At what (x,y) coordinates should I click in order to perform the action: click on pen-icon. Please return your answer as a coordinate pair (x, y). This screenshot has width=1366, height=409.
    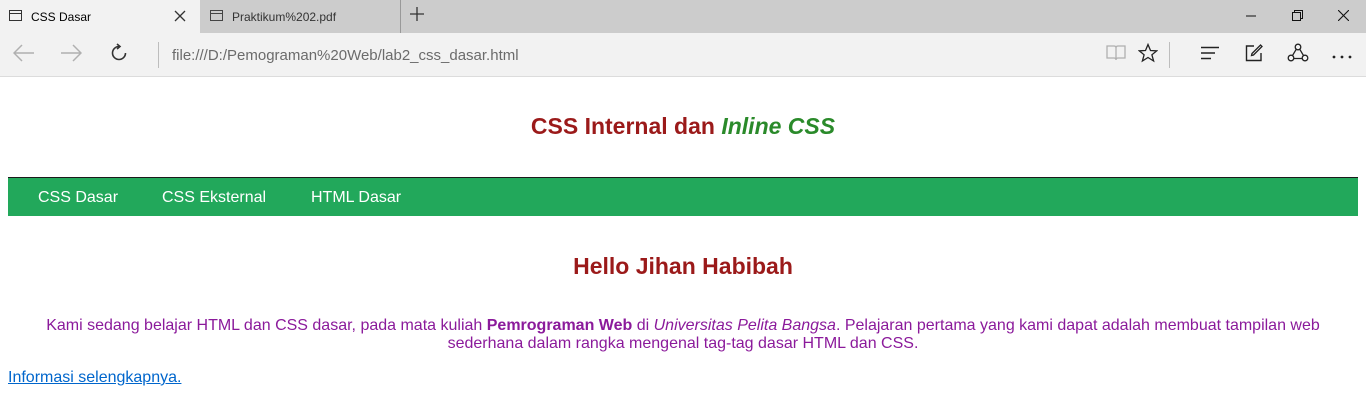
    Looking at the image, I should click on (1254, 55).